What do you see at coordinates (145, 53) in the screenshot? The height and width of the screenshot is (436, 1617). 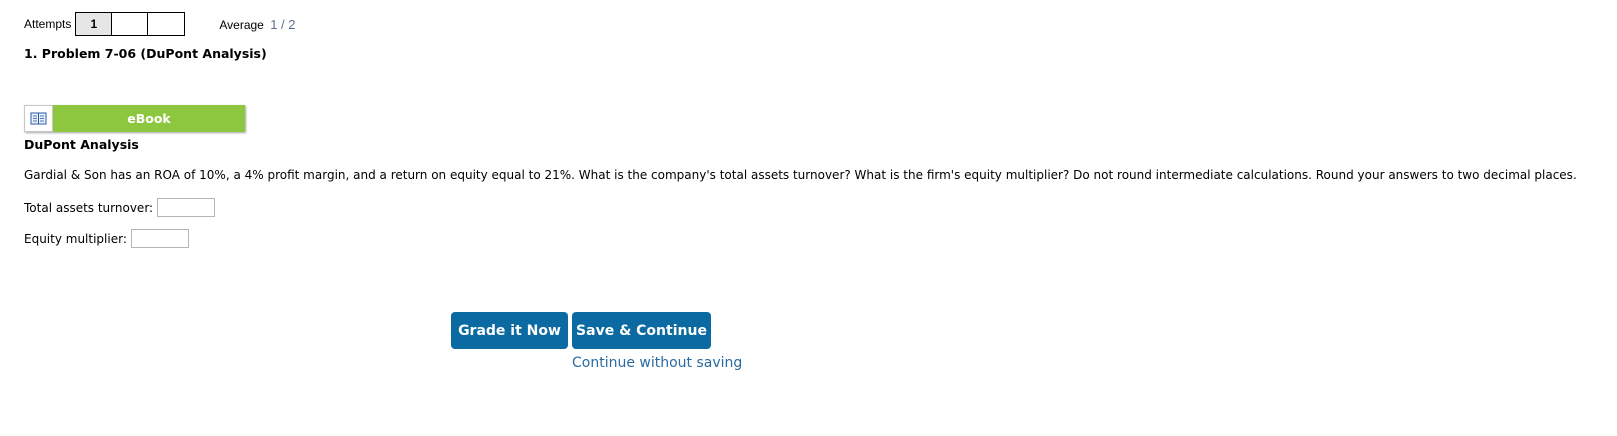 I see `problem-title: 1. Problem 7-06 (DuPont Analysis)` at bounding box center [145, 53].